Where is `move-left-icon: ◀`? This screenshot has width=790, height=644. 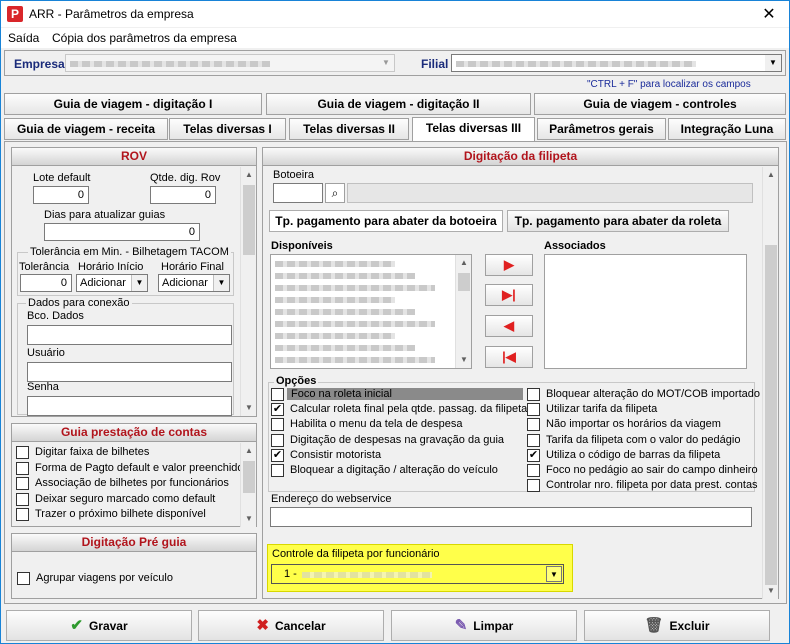 move-left-icon: ◀ is located at coordinates (509, 326).